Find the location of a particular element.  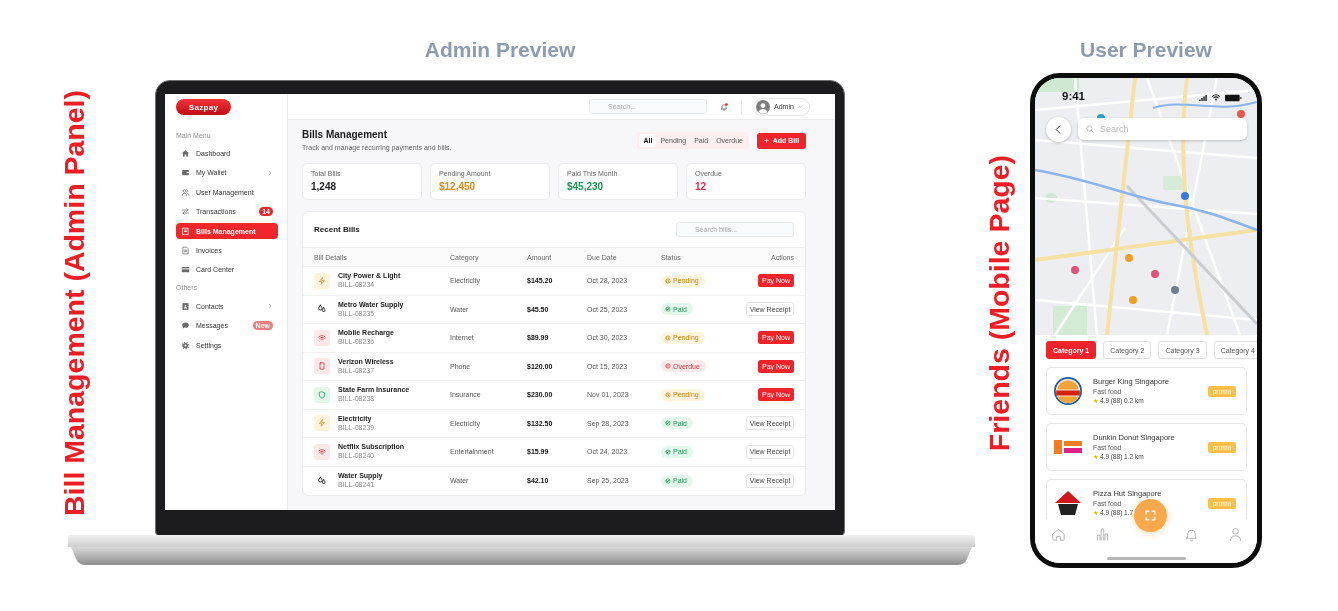

stat-value: 1,248 is located at coordinates (324, 187).